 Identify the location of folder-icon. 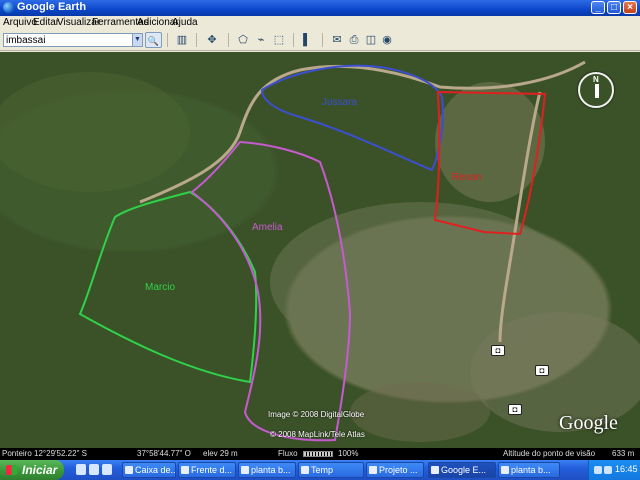
(305, 470).